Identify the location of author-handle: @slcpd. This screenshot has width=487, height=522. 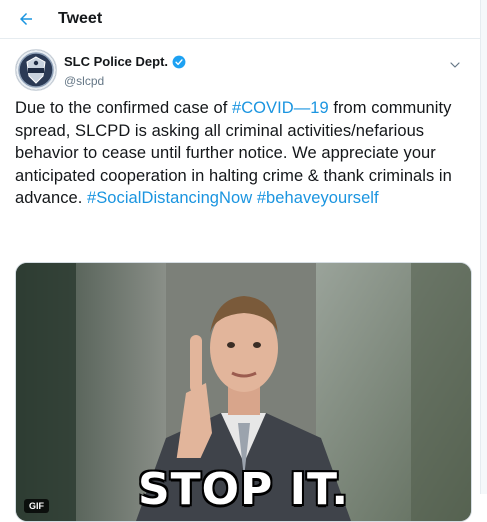
(84, 81).